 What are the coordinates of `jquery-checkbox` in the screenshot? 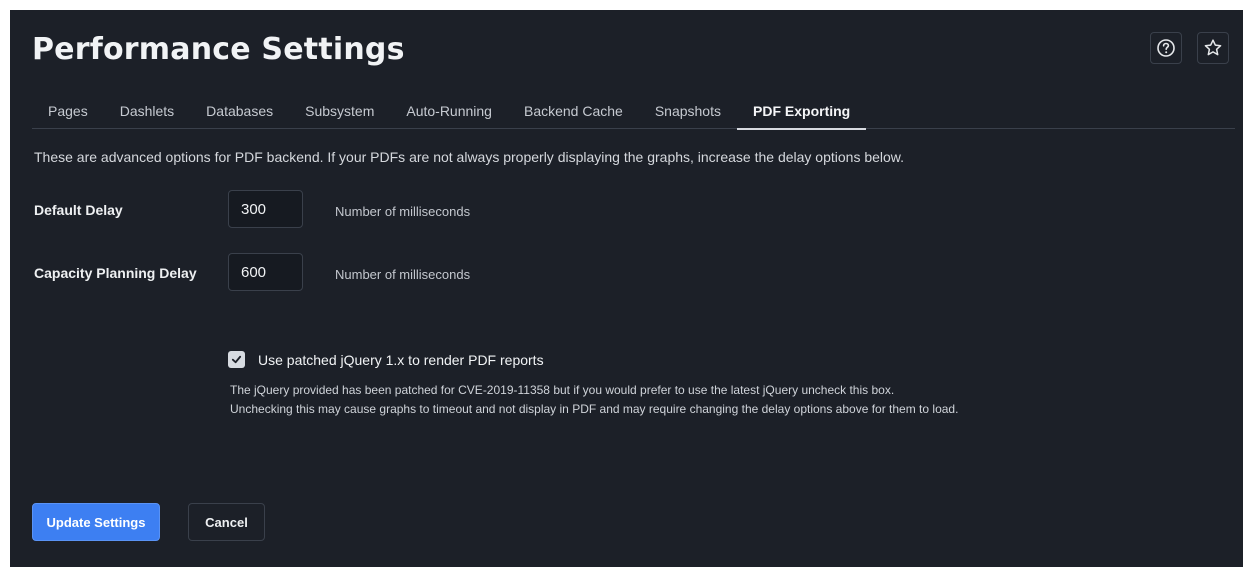 It's located at (236, 359).